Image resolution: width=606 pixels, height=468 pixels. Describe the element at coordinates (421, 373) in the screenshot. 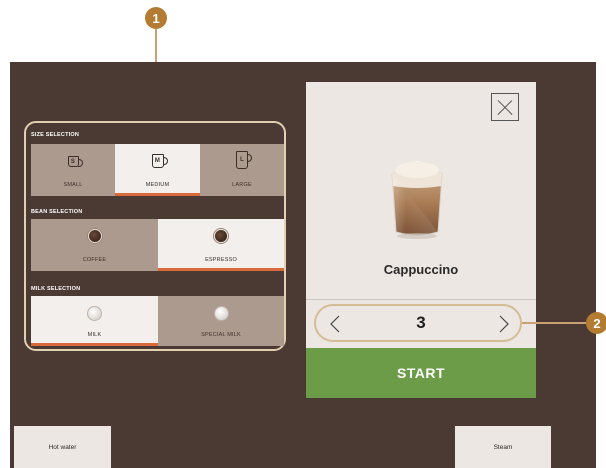

I see `start-button: START` at that location.